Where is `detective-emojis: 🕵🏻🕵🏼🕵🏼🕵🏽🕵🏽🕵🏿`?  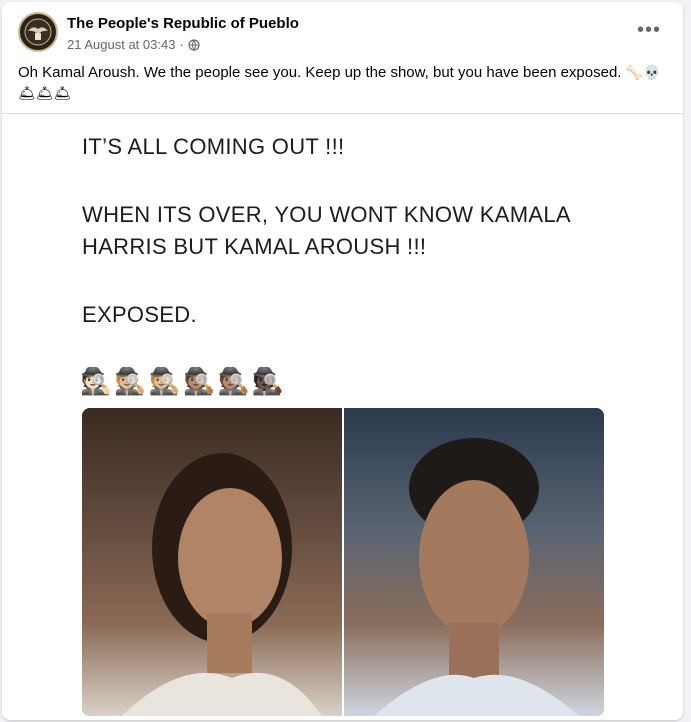
detective-emojis: 🕵🏻🕵🏼🕵🏼🕵🏽🕵🏽🕵🏿 is located at coordinates (183, 381).